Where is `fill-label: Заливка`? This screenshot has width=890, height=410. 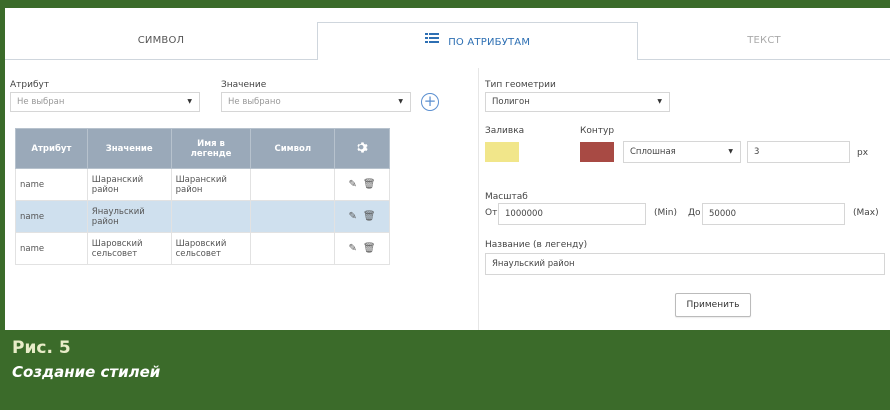
fill-label: Заливка is located at coordinates (505, 131).